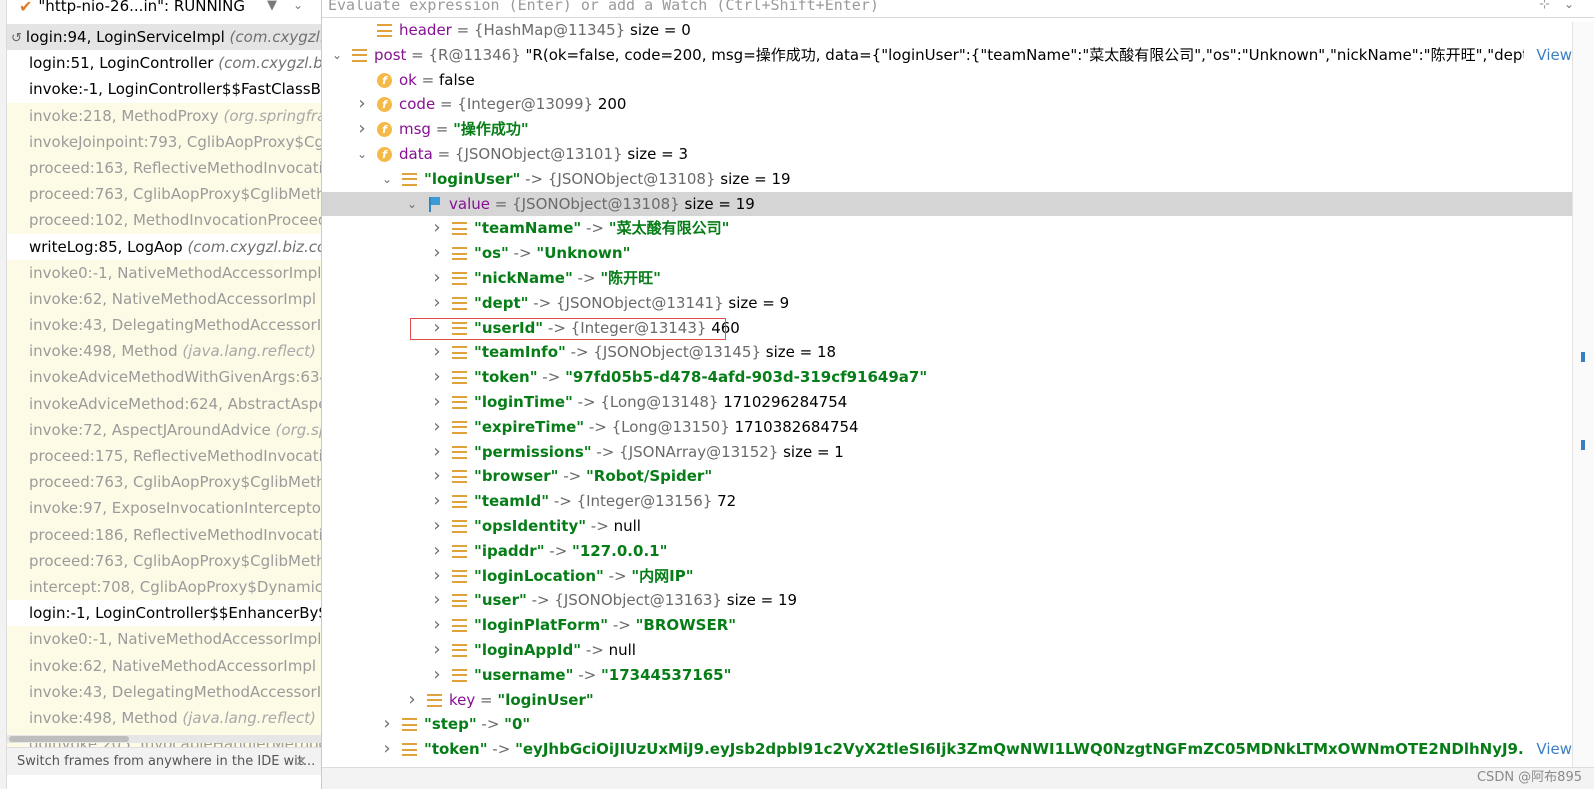  What do you see at coordinates (512, 501) in the screenshot?
I see `variable-name: "teamId"` at bounding box center [512, 501].